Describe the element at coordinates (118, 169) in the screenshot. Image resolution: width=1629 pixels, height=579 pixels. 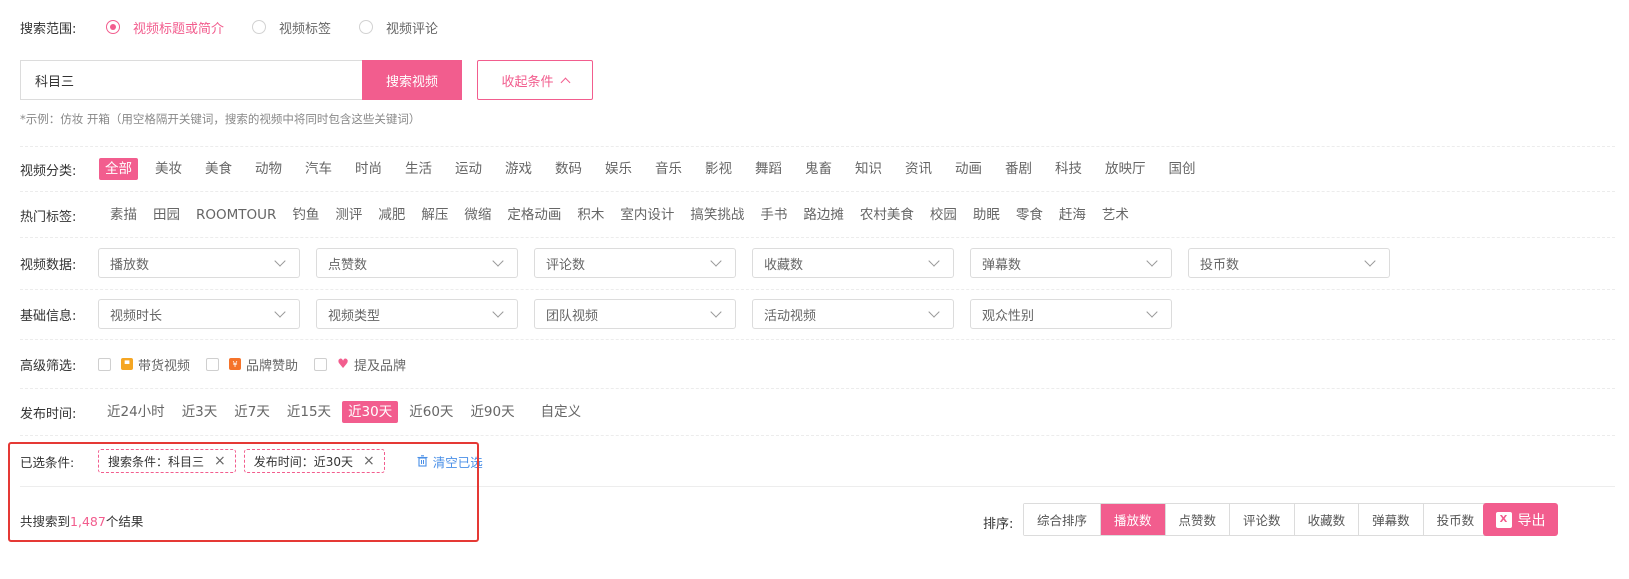
I see `category-tag: 全部` at that location.